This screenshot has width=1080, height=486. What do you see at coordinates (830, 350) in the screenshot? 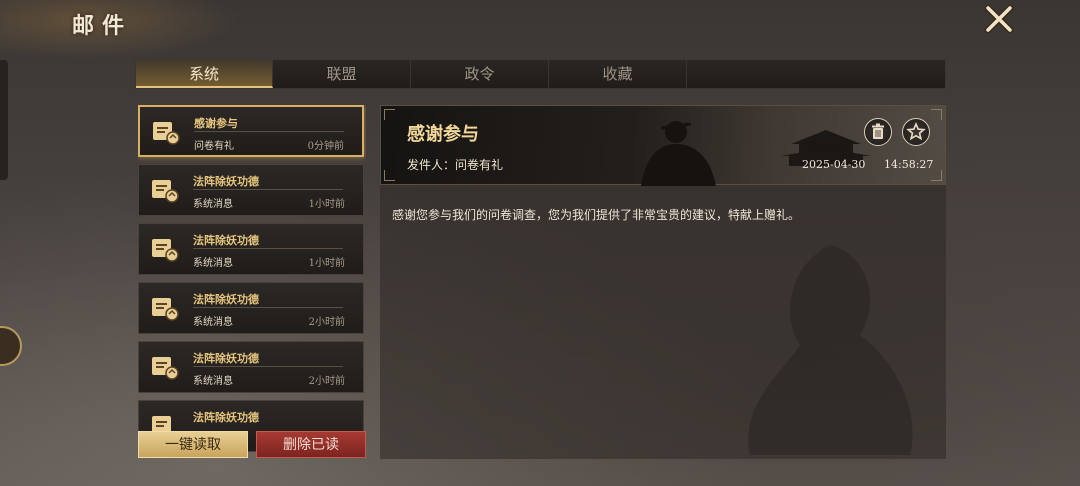
I see `background-figure-art` at bounding box center [830, 350].